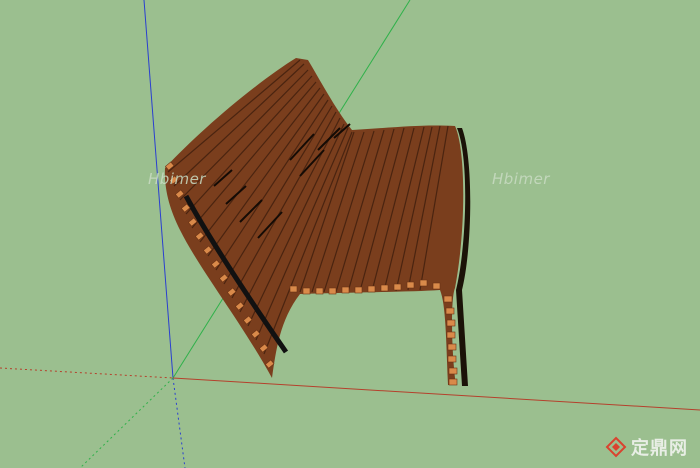  What do you see at coordinates (659, 448) in the screenshot?
I see `brand-text: 定鼎网` at bounding box center [659, 448].